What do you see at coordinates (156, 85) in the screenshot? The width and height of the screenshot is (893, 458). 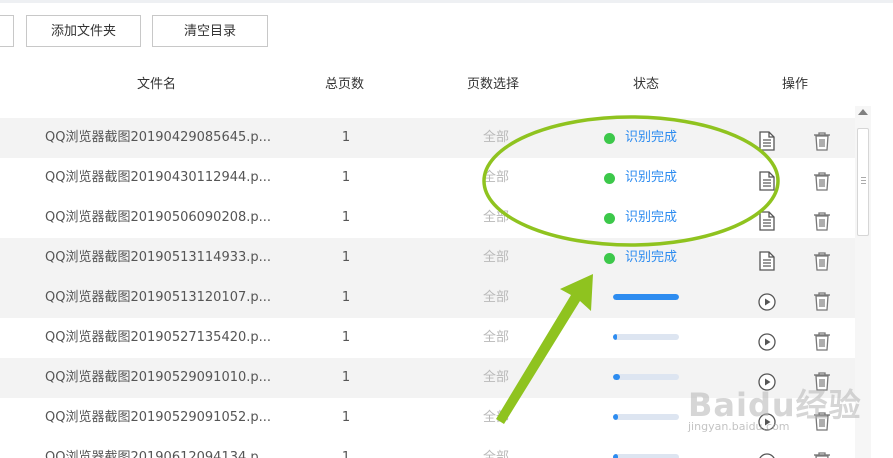 I see `column-header-filename: 文件名` at bounding box center [156, 85].